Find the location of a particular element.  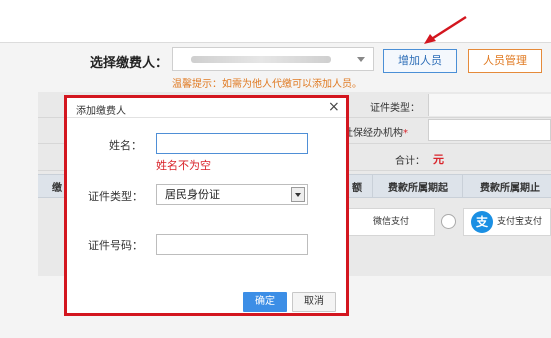

id-number-input is located at coordinates (232, 244).